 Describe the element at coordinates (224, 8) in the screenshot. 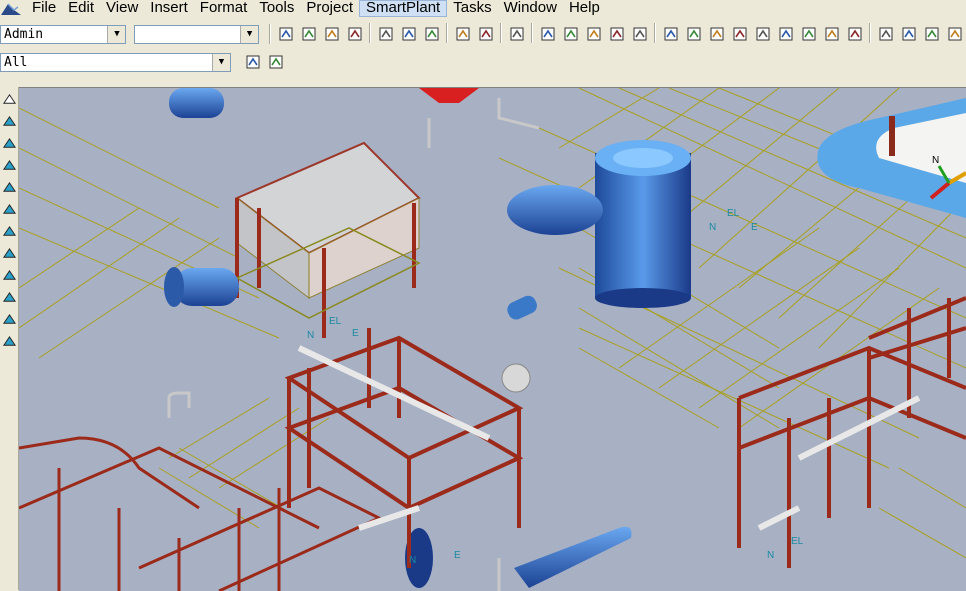

I see `menu-format: Format` at that location.